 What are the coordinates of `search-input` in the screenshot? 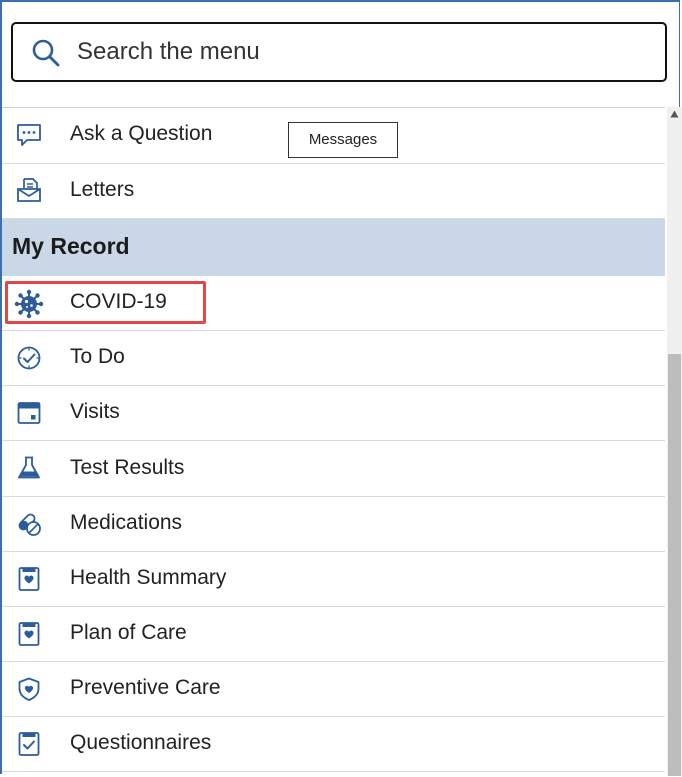 It's located at (357, 52).